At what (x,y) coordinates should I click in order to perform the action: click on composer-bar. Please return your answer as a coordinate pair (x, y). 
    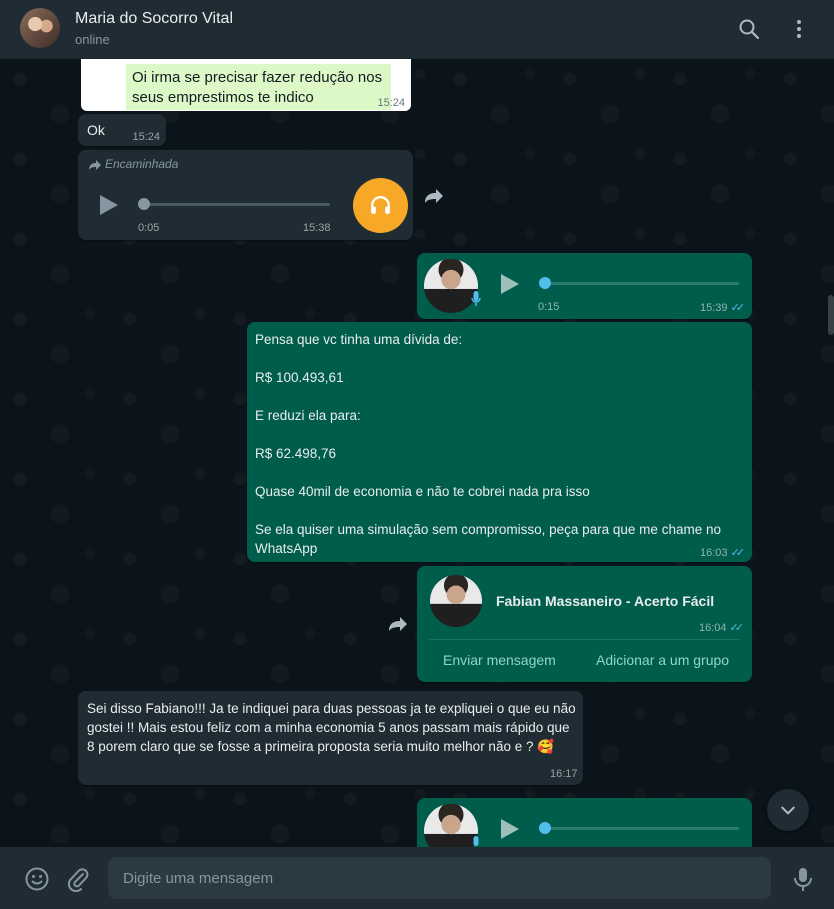
    Looking at the image, I should click on (417, 878).